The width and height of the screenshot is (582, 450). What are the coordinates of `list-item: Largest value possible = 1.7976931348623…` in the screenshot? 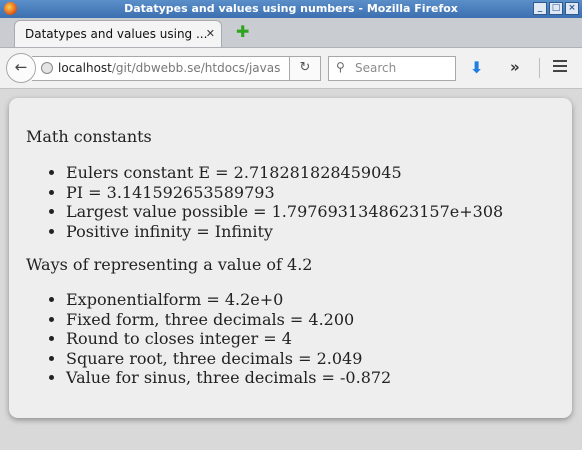 It's located at (284, 212).